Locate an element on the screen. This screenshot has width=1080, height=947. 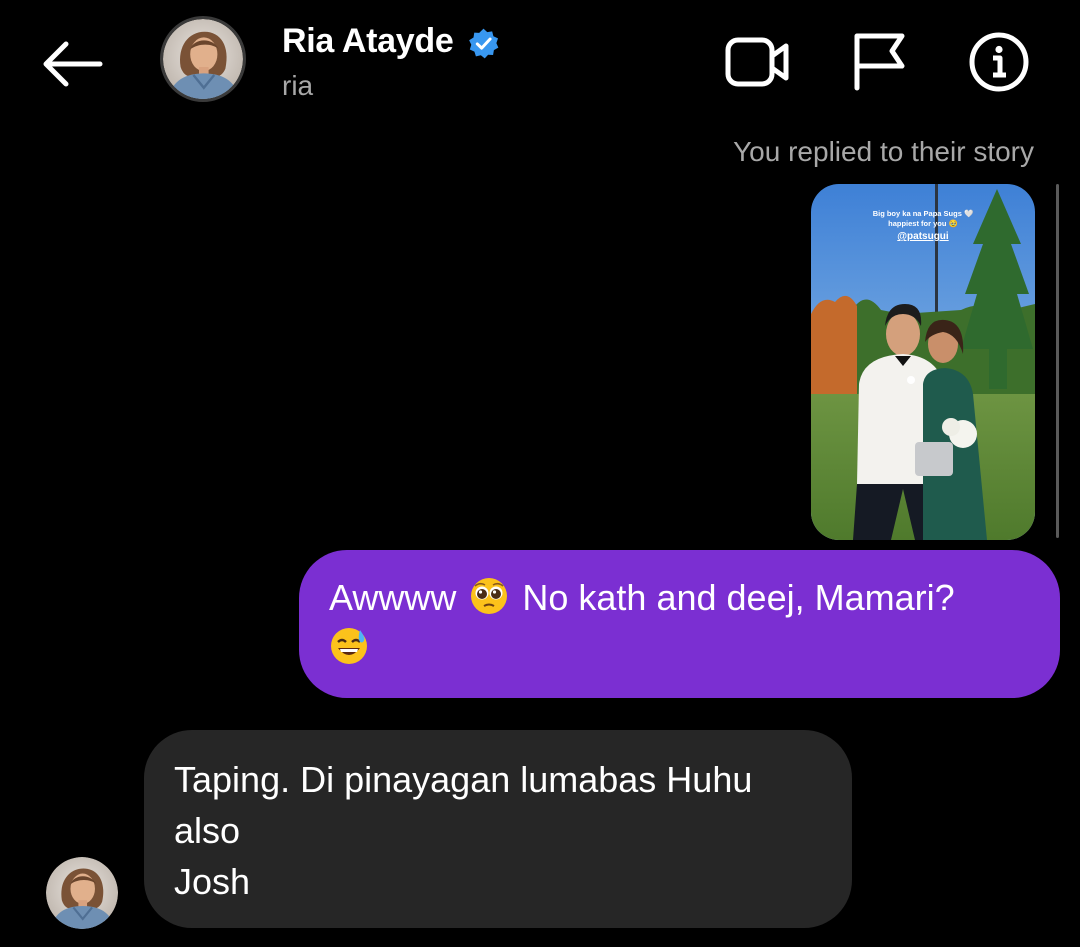
pleading-face-emoji is located at coordinates (489, 596).